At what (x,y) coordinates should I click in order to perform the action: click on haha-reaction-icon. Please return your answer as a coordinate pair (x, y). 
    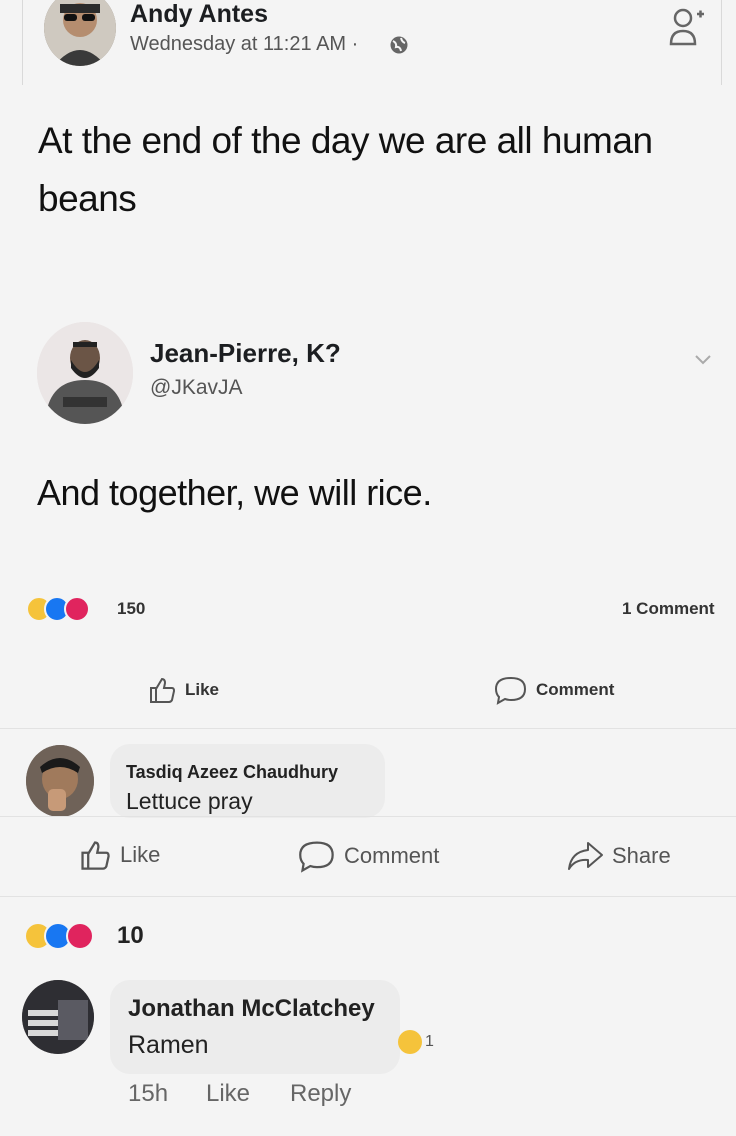
    Looking at the image, I should click on (410, 1042).